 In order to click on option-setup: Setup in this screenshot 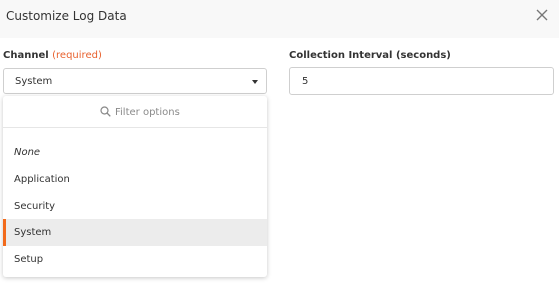, I will do `click(135, 259)`.